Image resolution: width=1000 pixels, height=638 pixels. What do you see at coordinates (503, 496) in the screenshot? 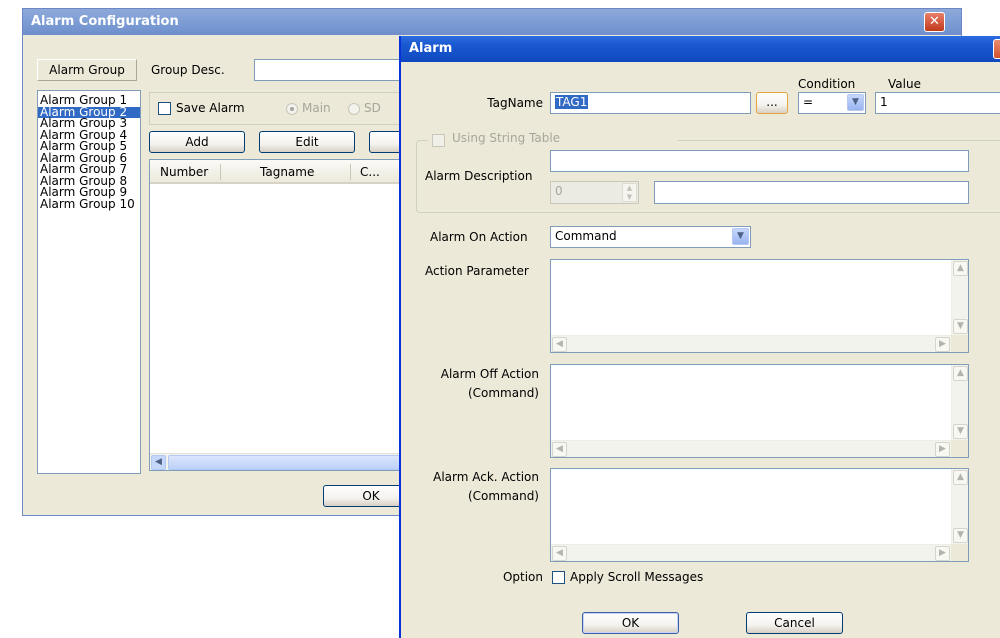
I see `alarm-ack-action-sublabel: (Command)` at bounding box center [503, 496].